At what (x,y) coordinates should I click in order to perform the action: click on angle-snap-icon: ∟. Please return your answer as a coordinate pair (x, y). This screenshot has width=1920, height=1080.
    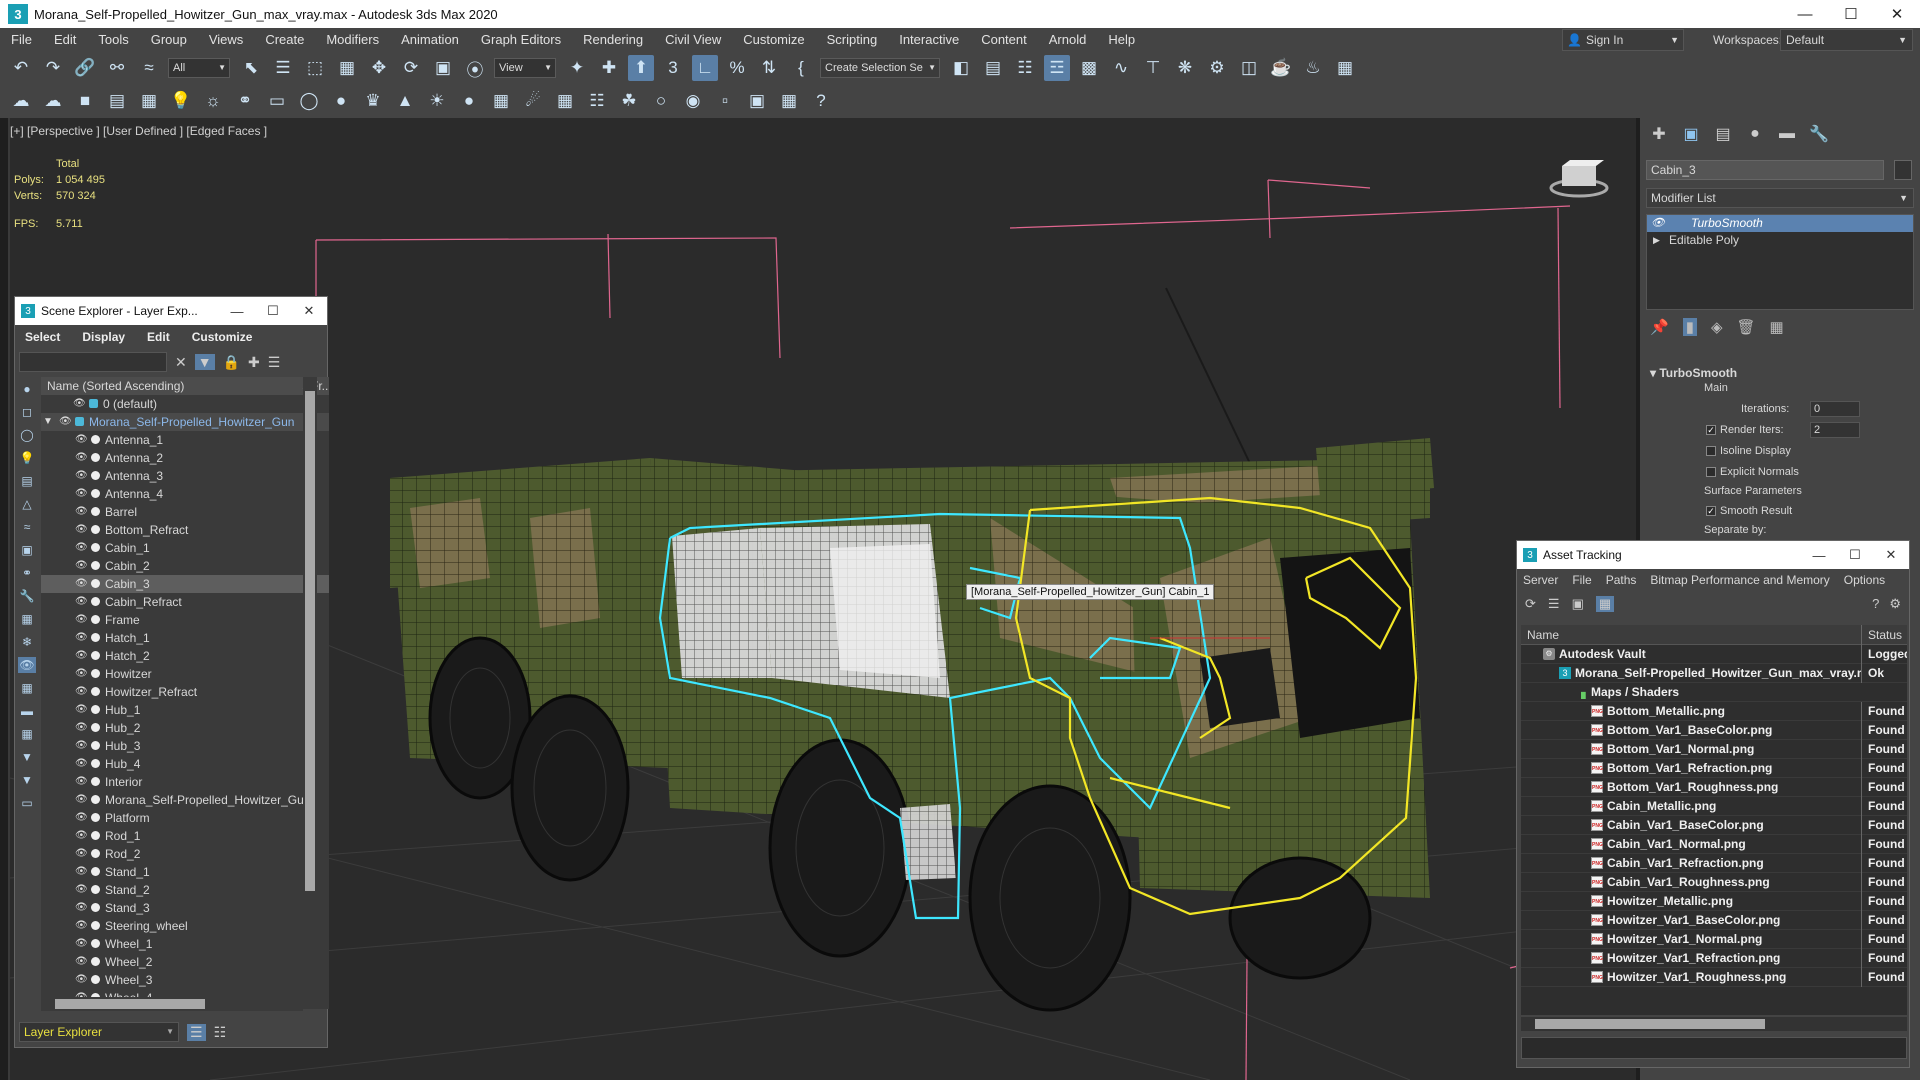
    Looking at the image, I should click on (705, 68).